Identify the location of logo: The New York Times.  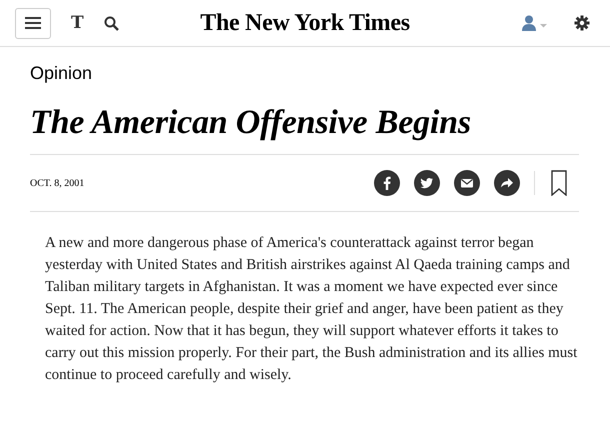
(305, 23).